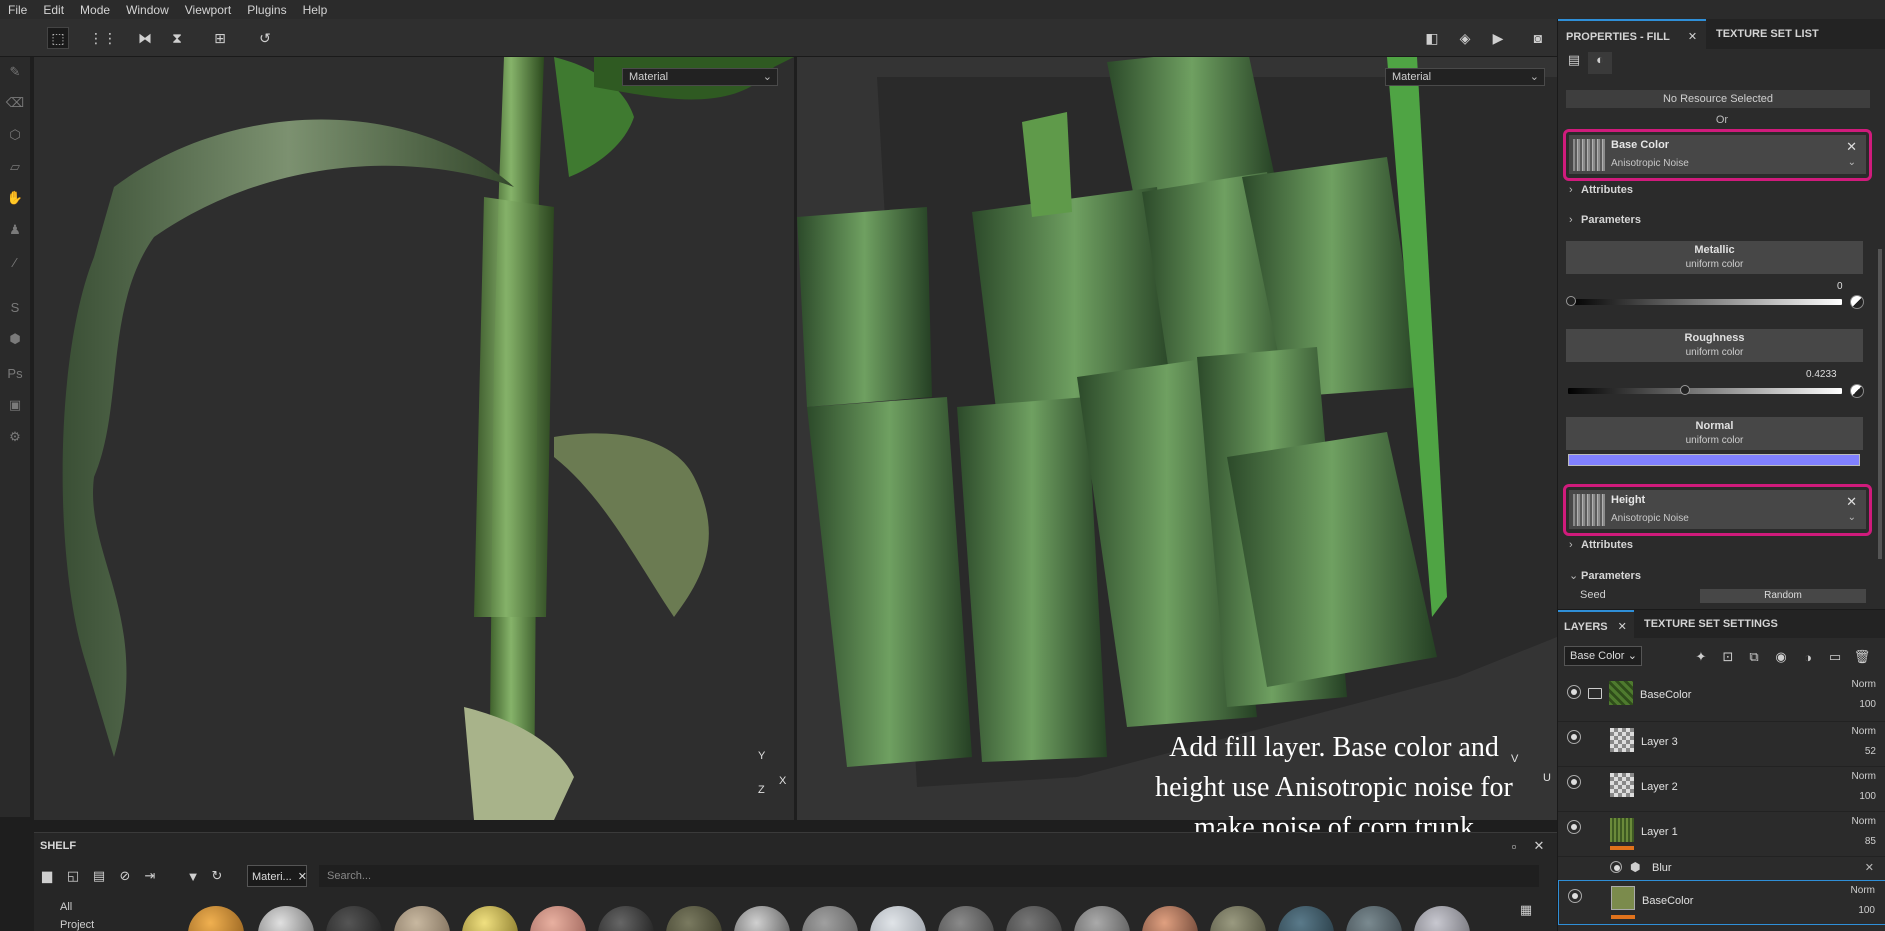 The image size is (1885, 931). I want to click on clone-icon: ♟, so click(15, 230).